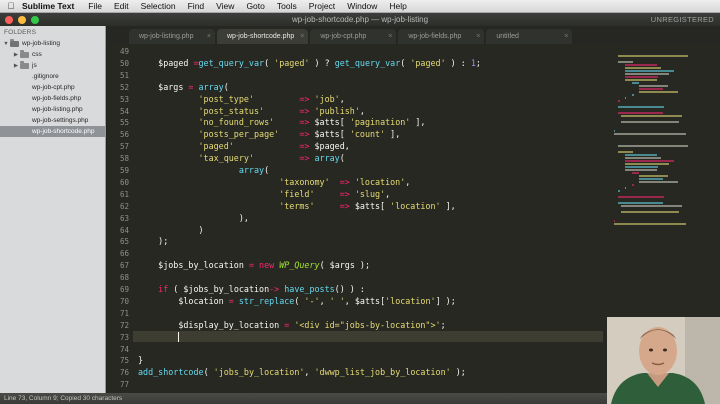 The image size is (720, 404). I want to click on sidebar-item-wp-job-fields: wp-job-fields.php, so click(52, 98).